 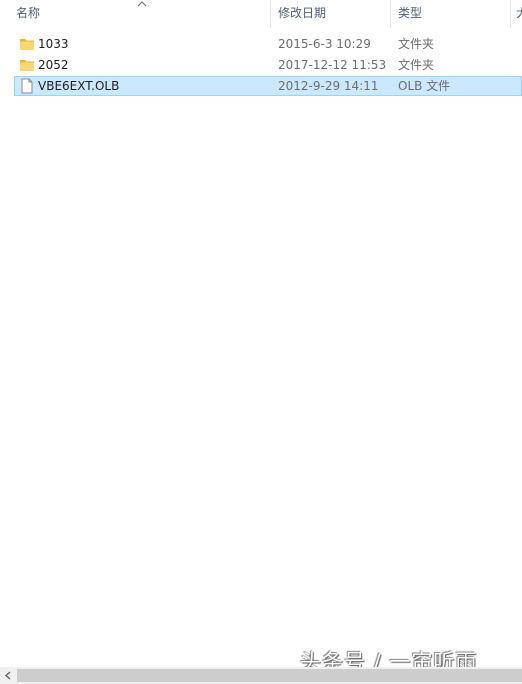 What do you see at coordinates (27, 86) in the screenshot?
I see `file-icon` at bounding box center [27, 86].